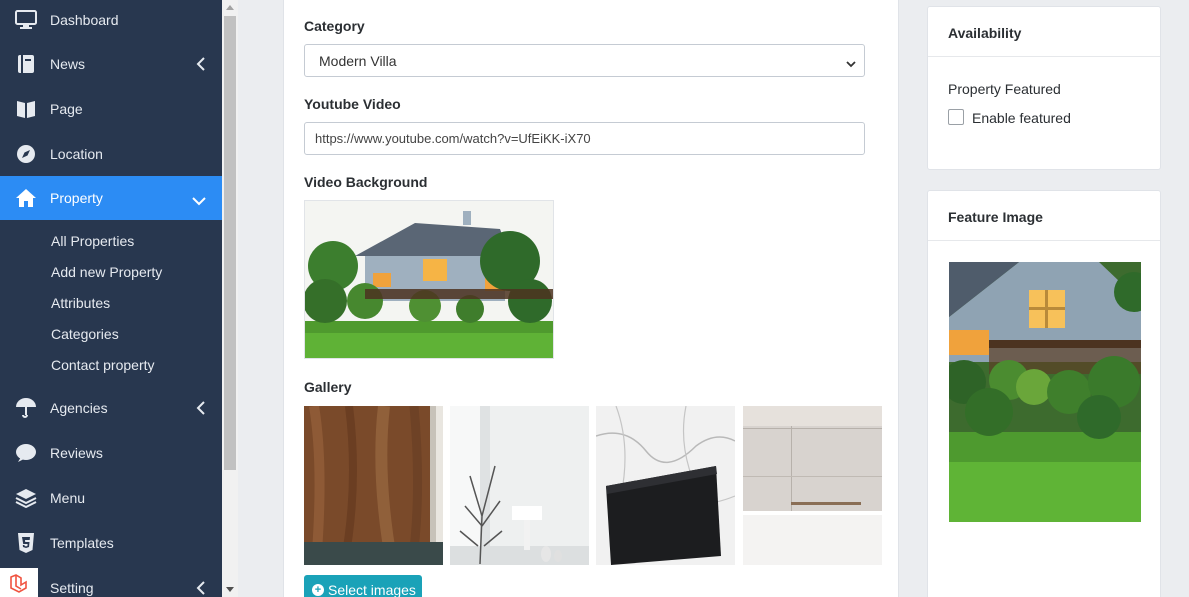 This screenshot has height=597, width=1189. Describe the element at coordinates (584, 60) in the screenshot. I see `category-select: Modern Villa` at that location.